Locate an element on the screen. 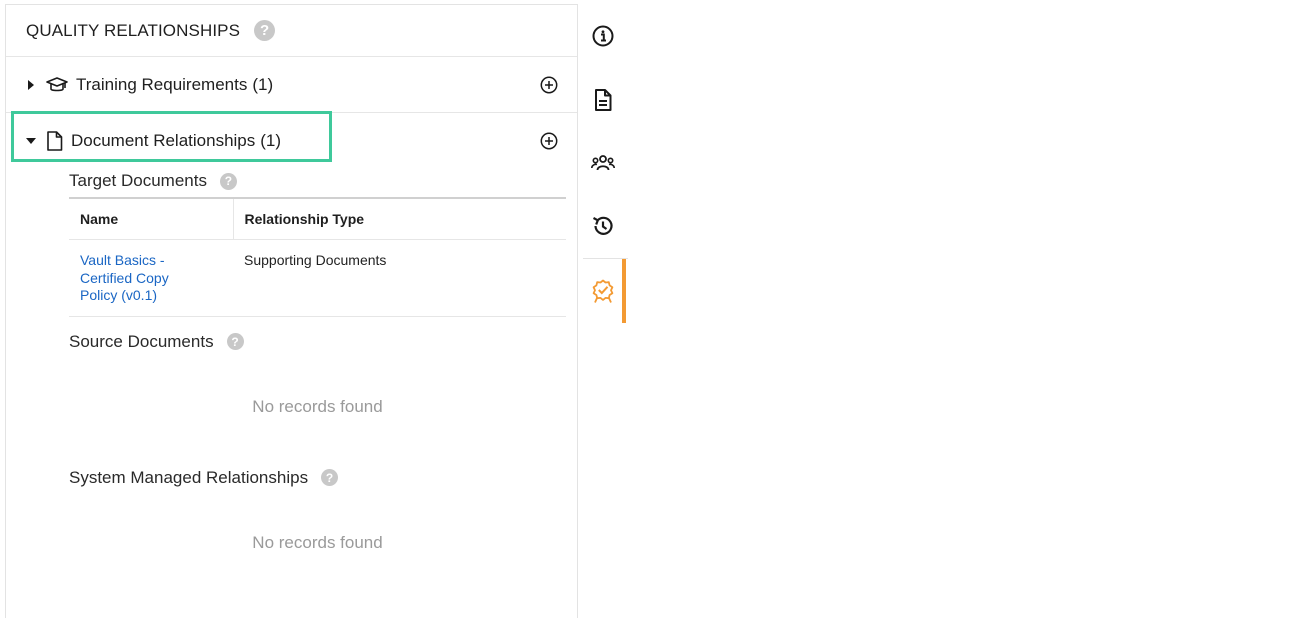 Image resolution: width=1300 pixels, height=618 pixels. rail-button-users is located at coordinates (603, 163).